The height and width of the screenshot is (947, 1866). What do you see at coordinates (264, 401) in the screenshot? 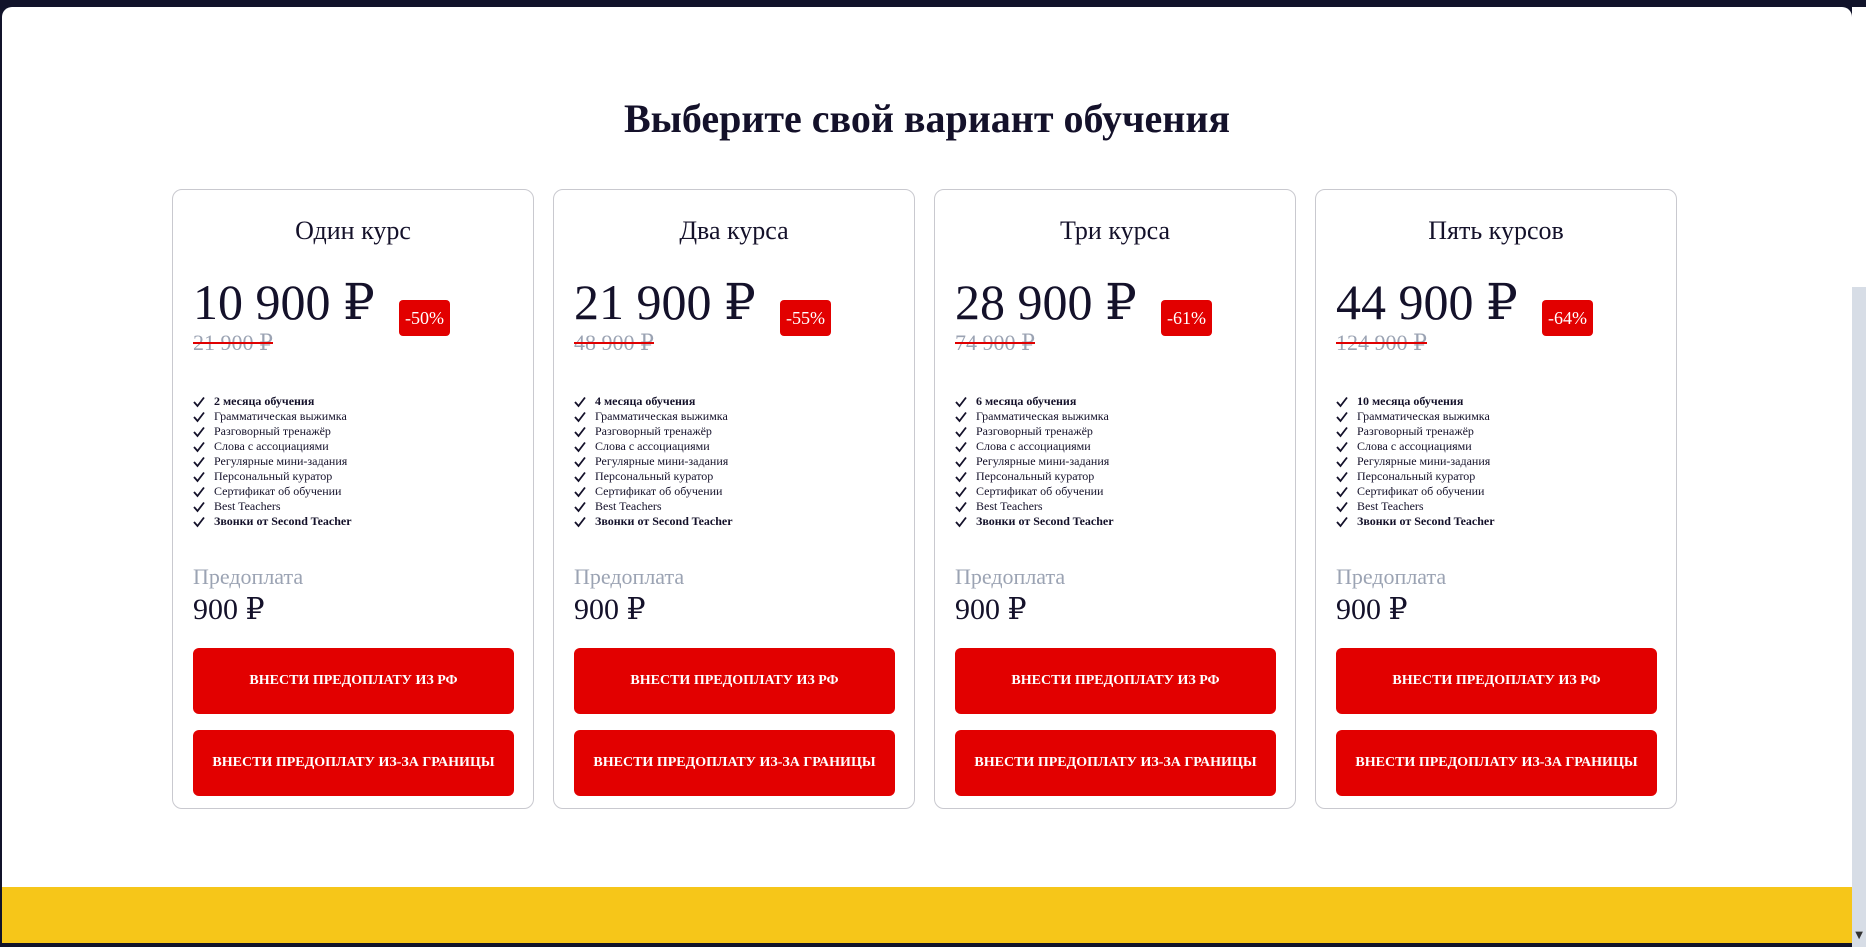
I see `feature-text: 2 месяца обучения` at bounding box center [264, 401].